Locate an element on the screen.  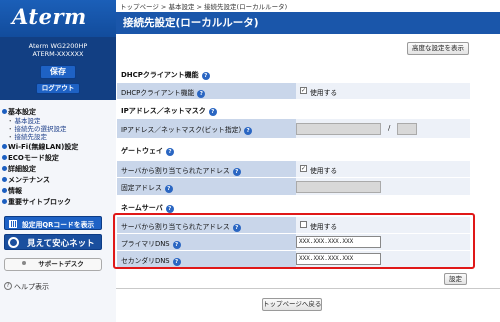
support-desk-button: サポートデスク is located at coordinates (53, 264).